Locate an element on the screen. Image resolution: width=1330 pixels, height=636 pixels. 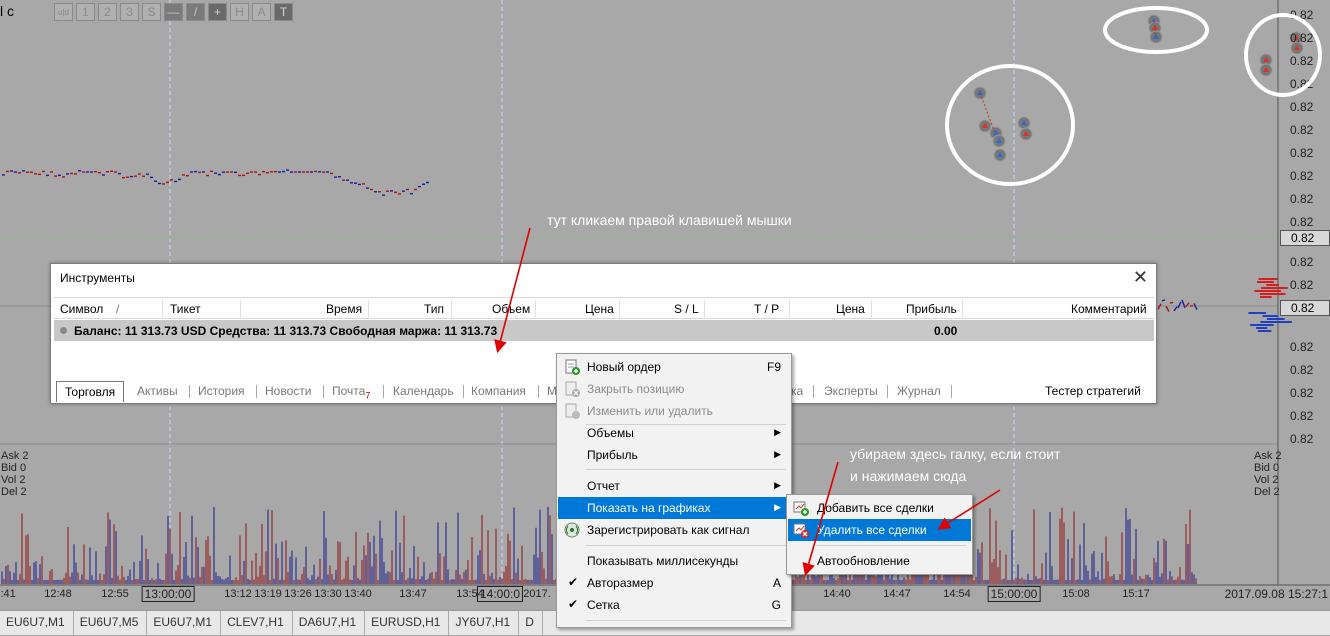
price-bid-label: 0.82 is located at coordinates (1305, 308).